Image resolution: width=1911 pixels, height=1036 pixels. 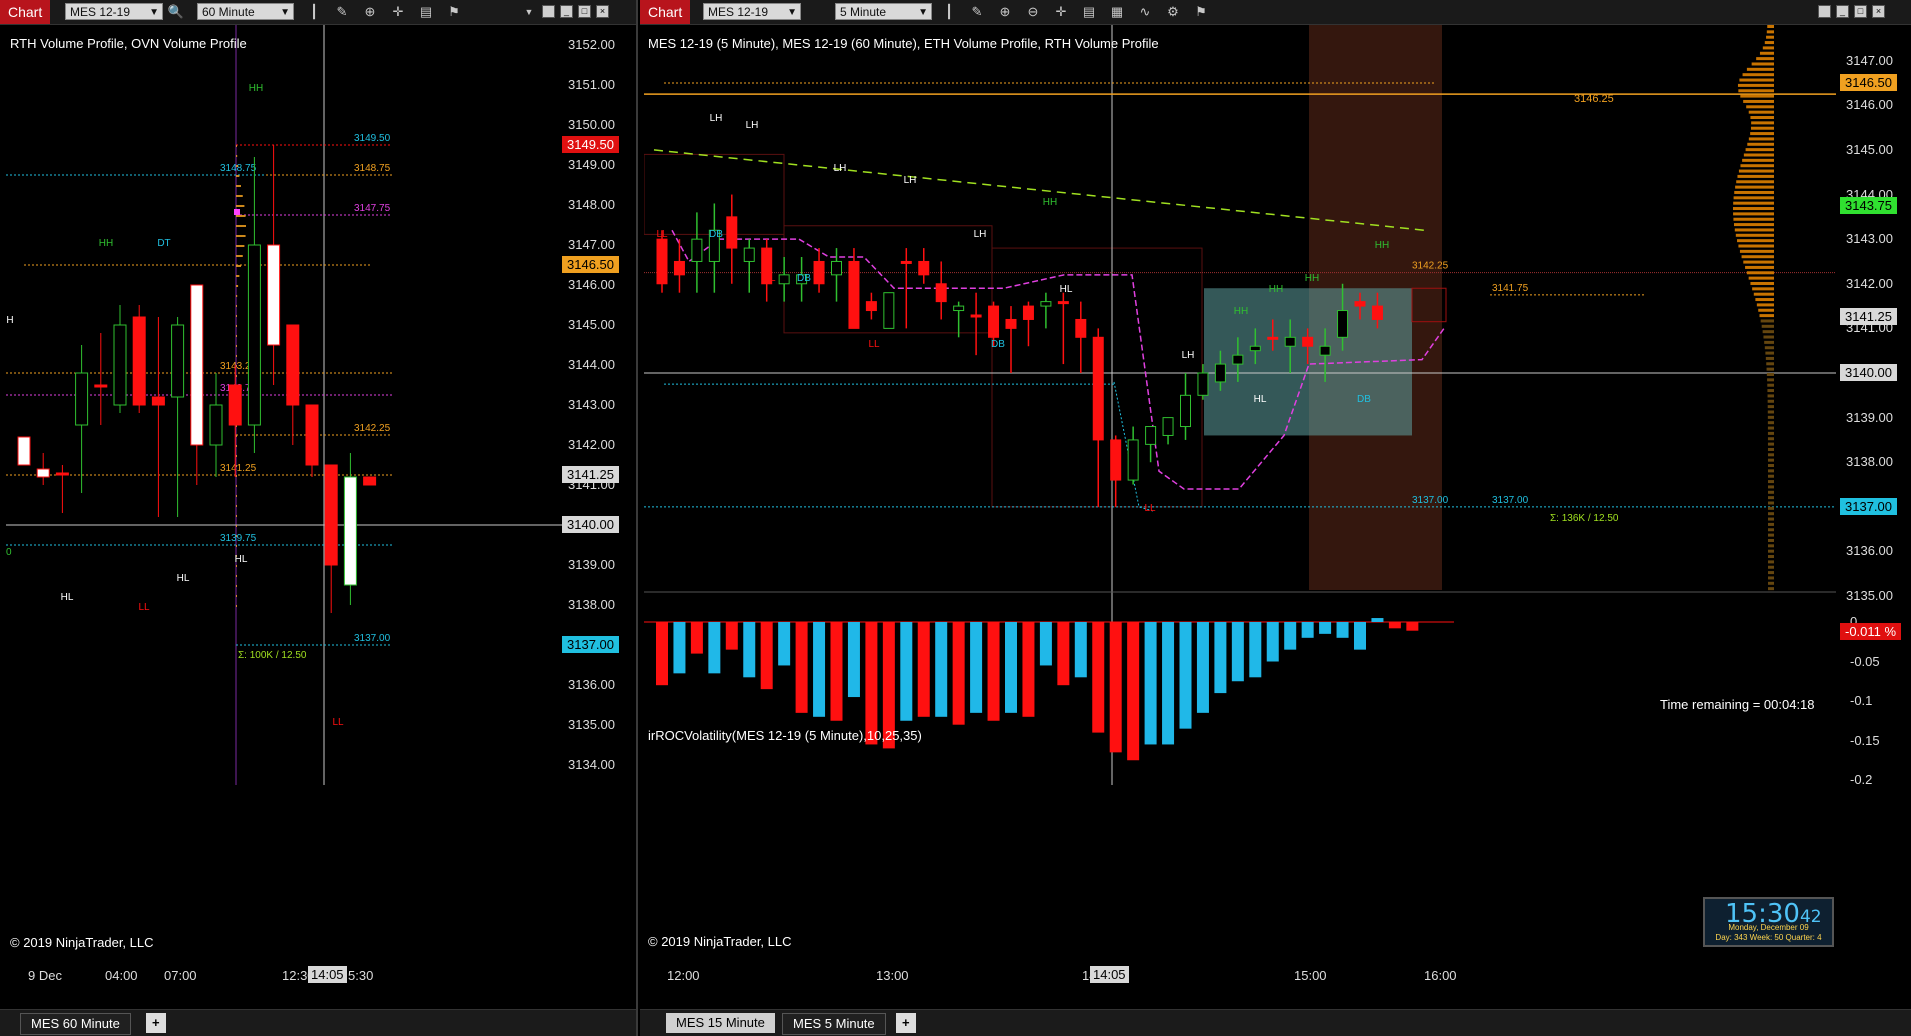 What do you see at coordinates (590, 644) in the screenshot?
I see `price-badge: 3137.00` at bounding box center [590, 644].